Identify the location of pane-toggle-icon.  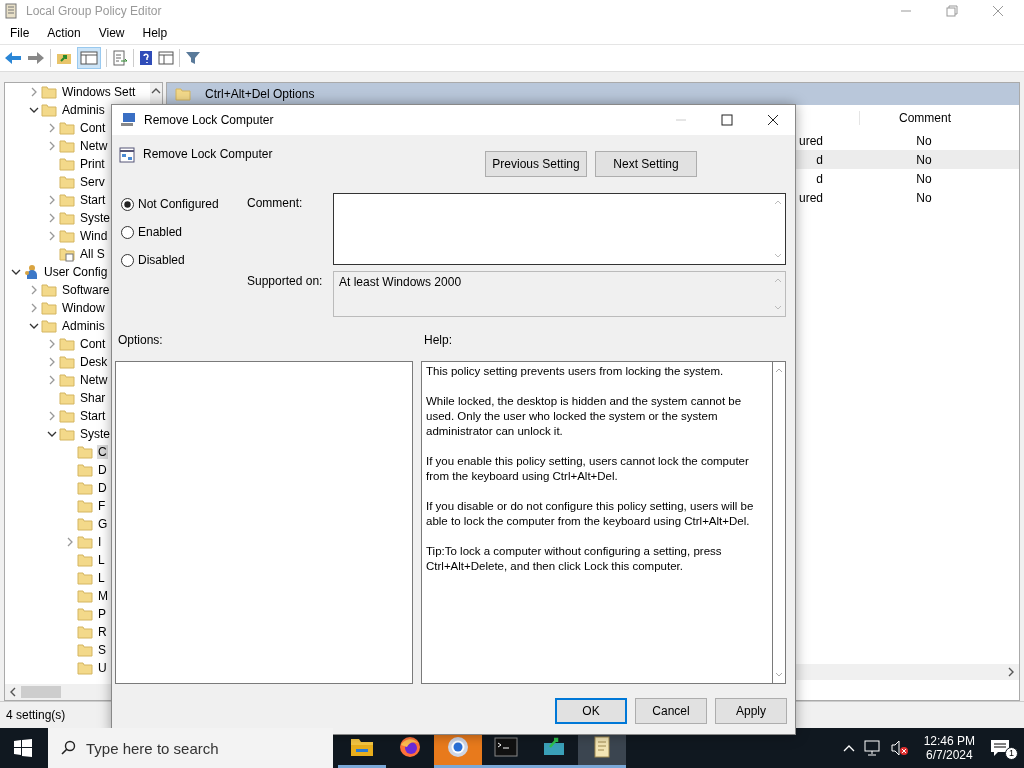
(89, 58).